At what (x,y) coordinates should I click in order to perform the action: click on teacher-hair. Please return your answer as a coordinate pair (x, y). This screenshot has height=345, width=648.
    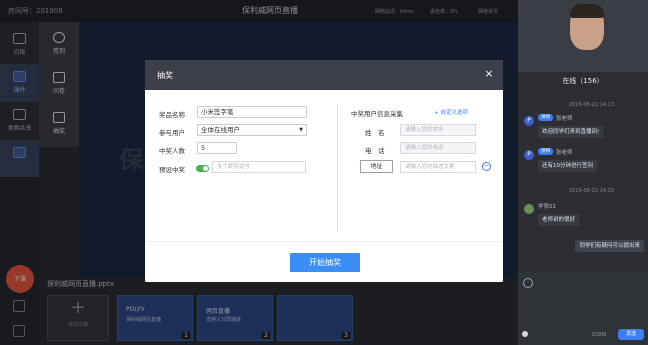
    Looking at the image, I should click on (587, 11).